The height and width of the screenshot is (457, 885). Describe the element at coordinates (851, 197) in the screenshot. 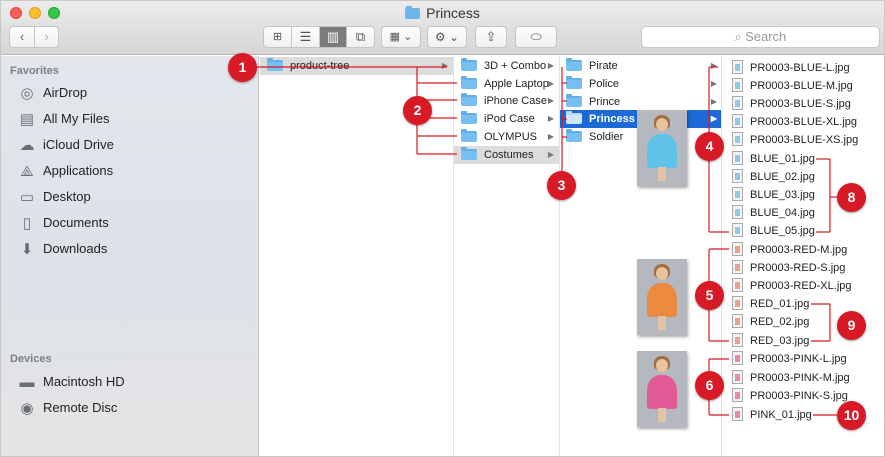

I see `callout-badge: 8` at that location.